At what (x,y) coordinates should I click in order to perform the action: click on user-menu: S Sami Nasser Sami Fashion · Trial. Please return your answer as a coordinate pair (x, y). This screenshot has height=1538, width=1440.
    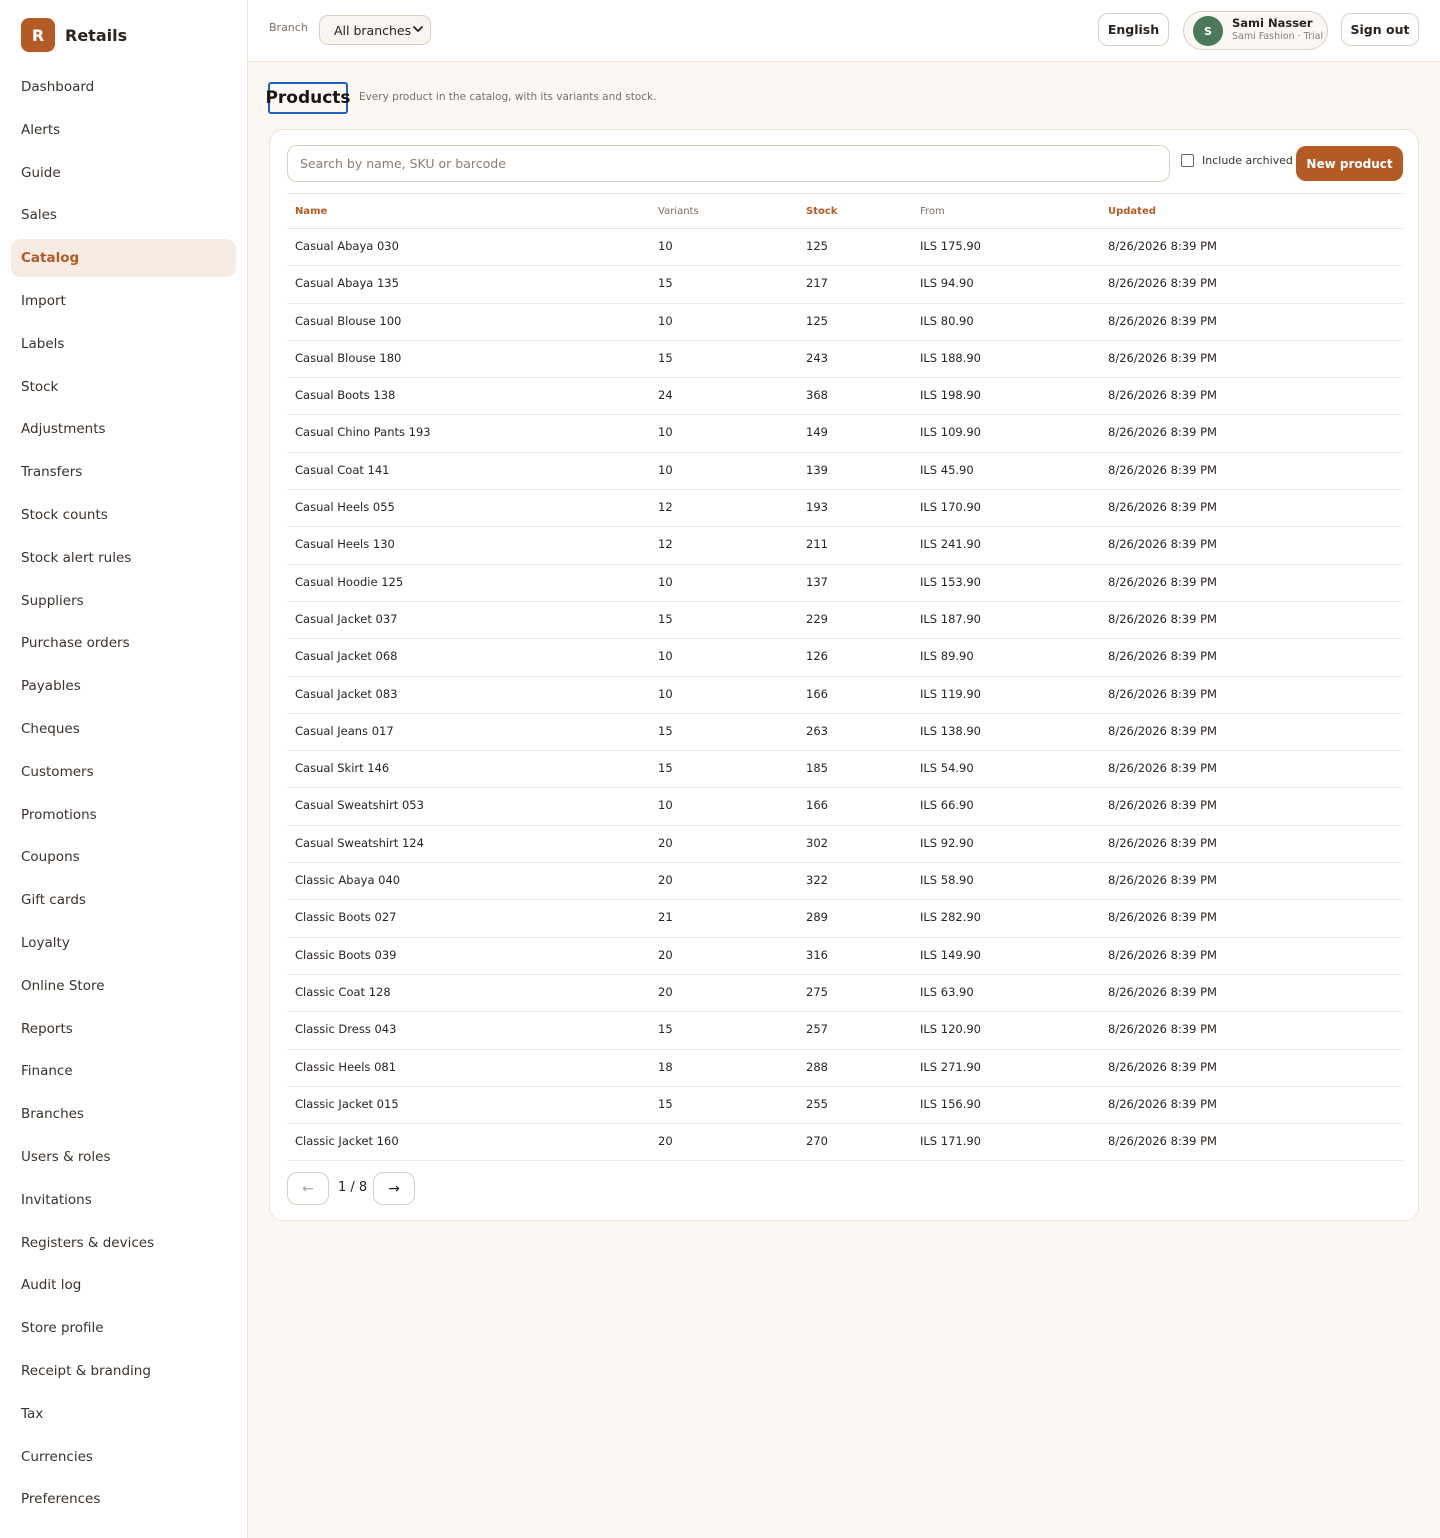
    Looking at the image, I should click on (1255, 30).